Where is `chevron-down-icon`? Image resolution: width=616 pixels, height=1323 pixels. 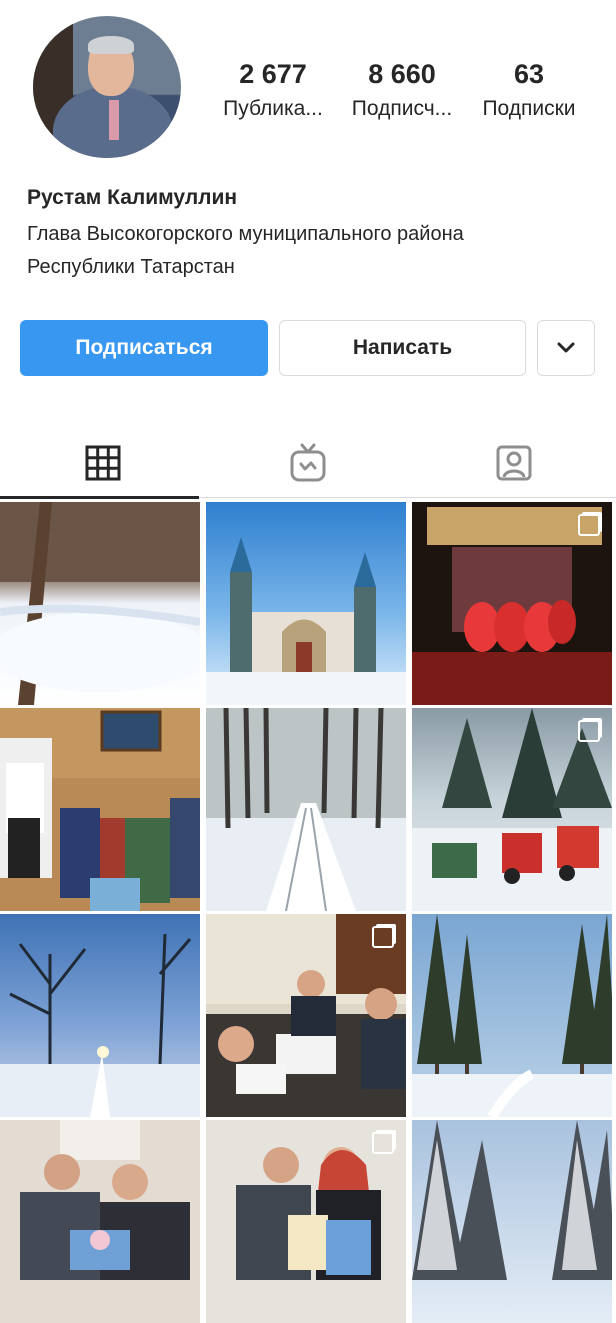 chevron-down-icon is located at coordinates (566, 347).